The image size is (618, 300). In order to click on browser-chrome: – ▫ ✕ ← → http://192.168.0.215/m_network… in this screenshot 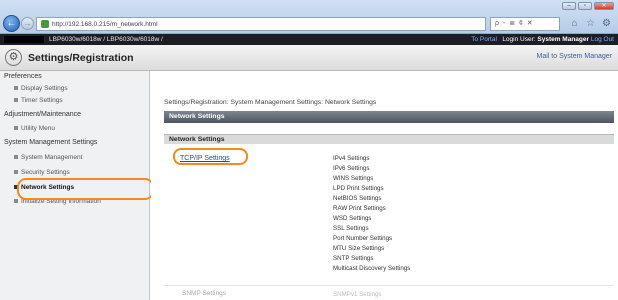, I will do `click(309, 17)`.